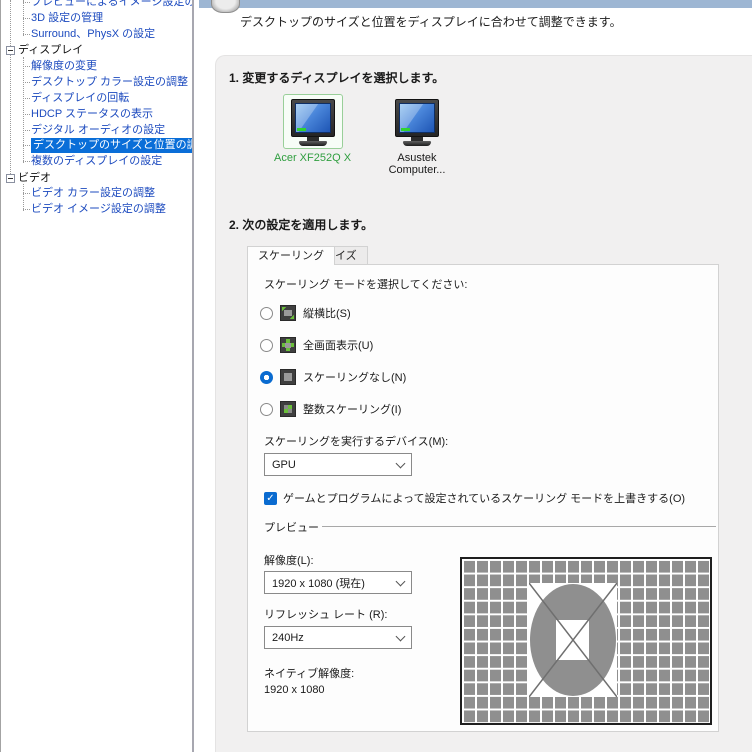 The height and width of the screenshot is (752, 752). I want to click on display-name: Acer XF252Q X, so click(313, 158).